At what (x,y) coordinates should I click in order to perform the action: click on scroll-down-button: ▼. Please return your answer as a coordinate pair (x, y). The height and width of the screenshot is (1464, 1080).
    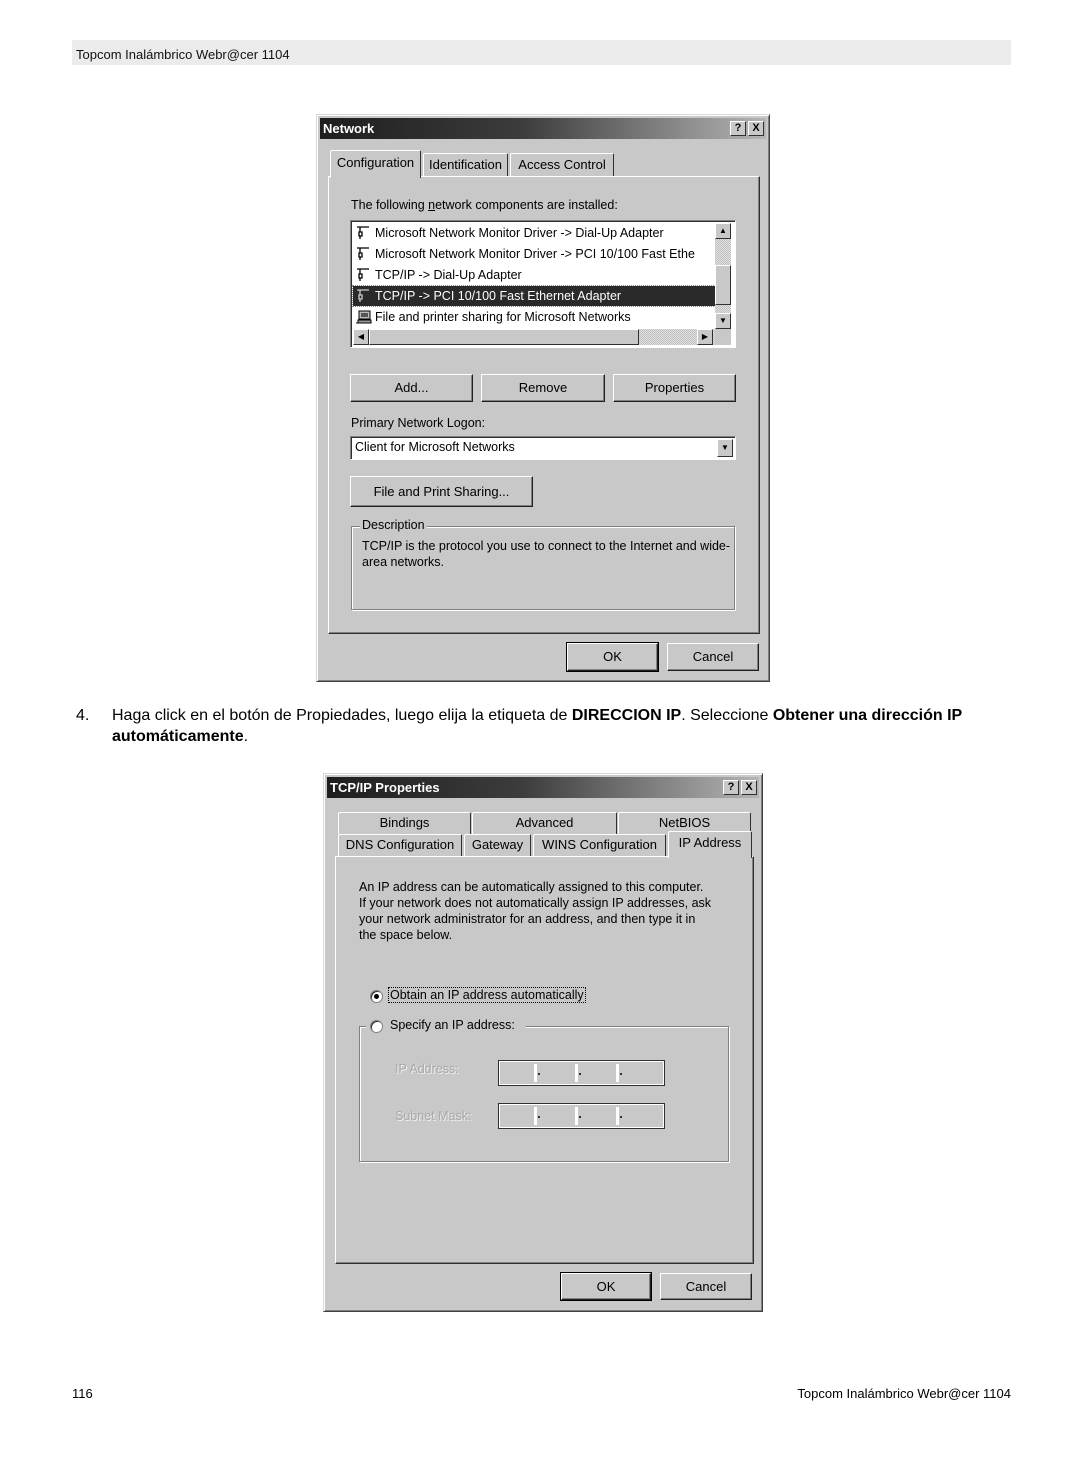
    Looking at the image, I should click on (723, 321).